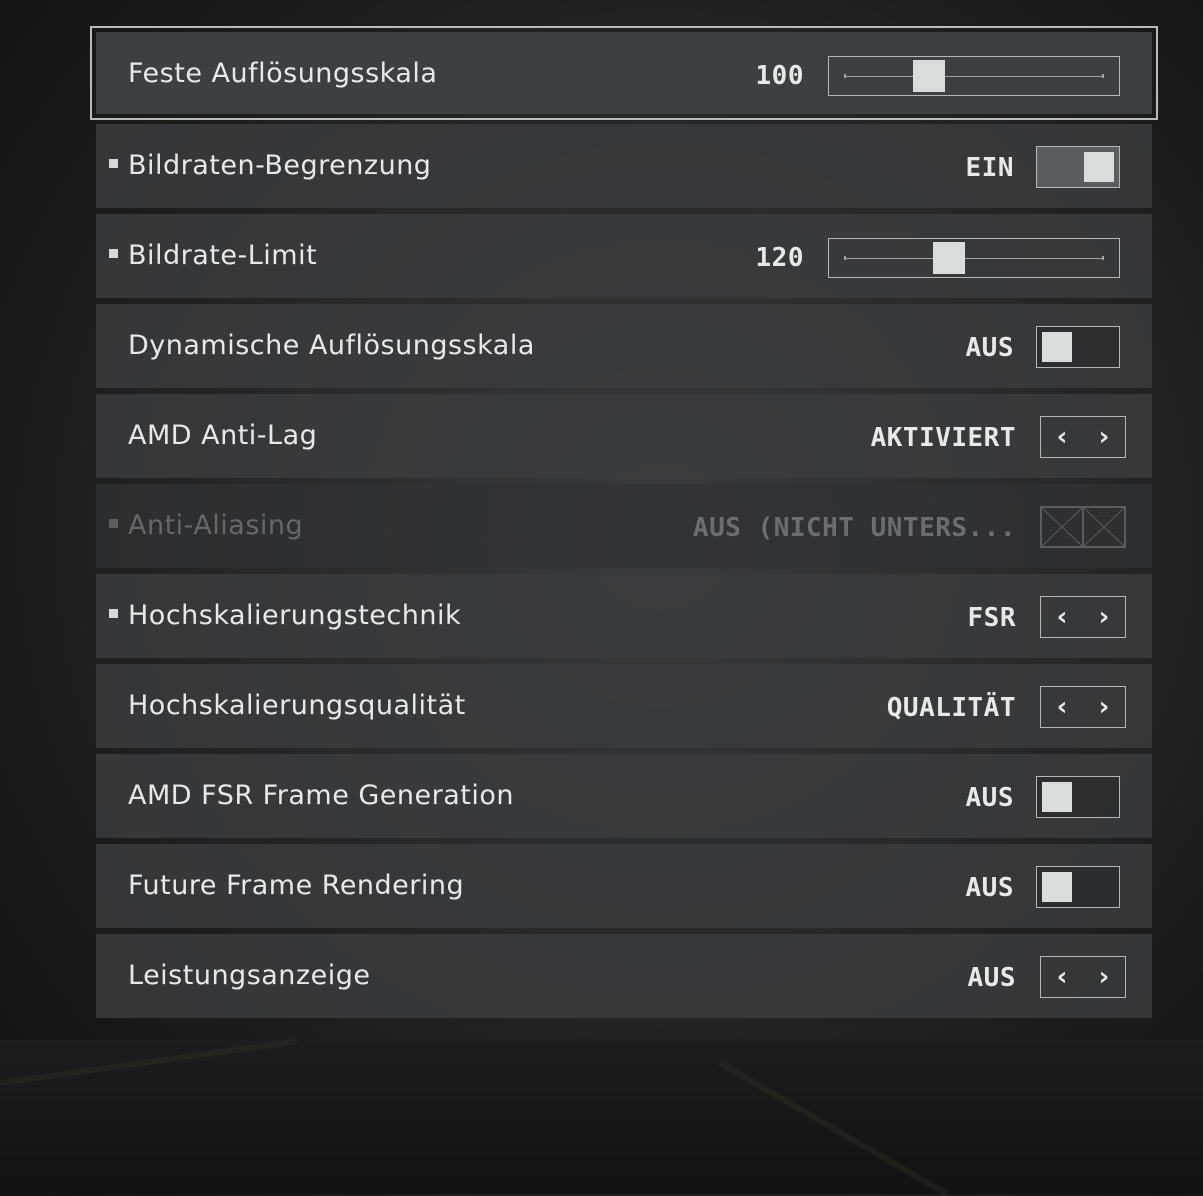 This screenshot has height=1196, width=1203. Describe the element at coordinates (216, 525) in the screenshot. I see `setting-label: Anti-Aliasing` at that location.